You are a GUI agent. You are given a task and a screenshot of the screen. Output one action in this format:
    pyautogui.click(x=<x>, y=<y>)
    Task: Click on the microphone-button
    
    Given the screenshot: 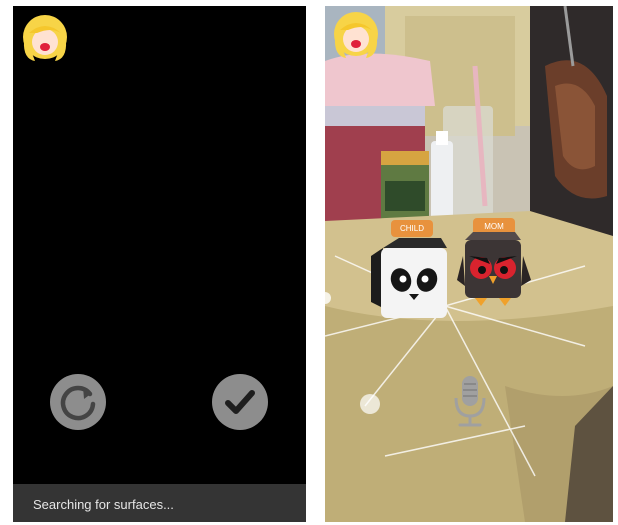 What is the action you would take?
    pyautogui.click(x=470, y=402)
    